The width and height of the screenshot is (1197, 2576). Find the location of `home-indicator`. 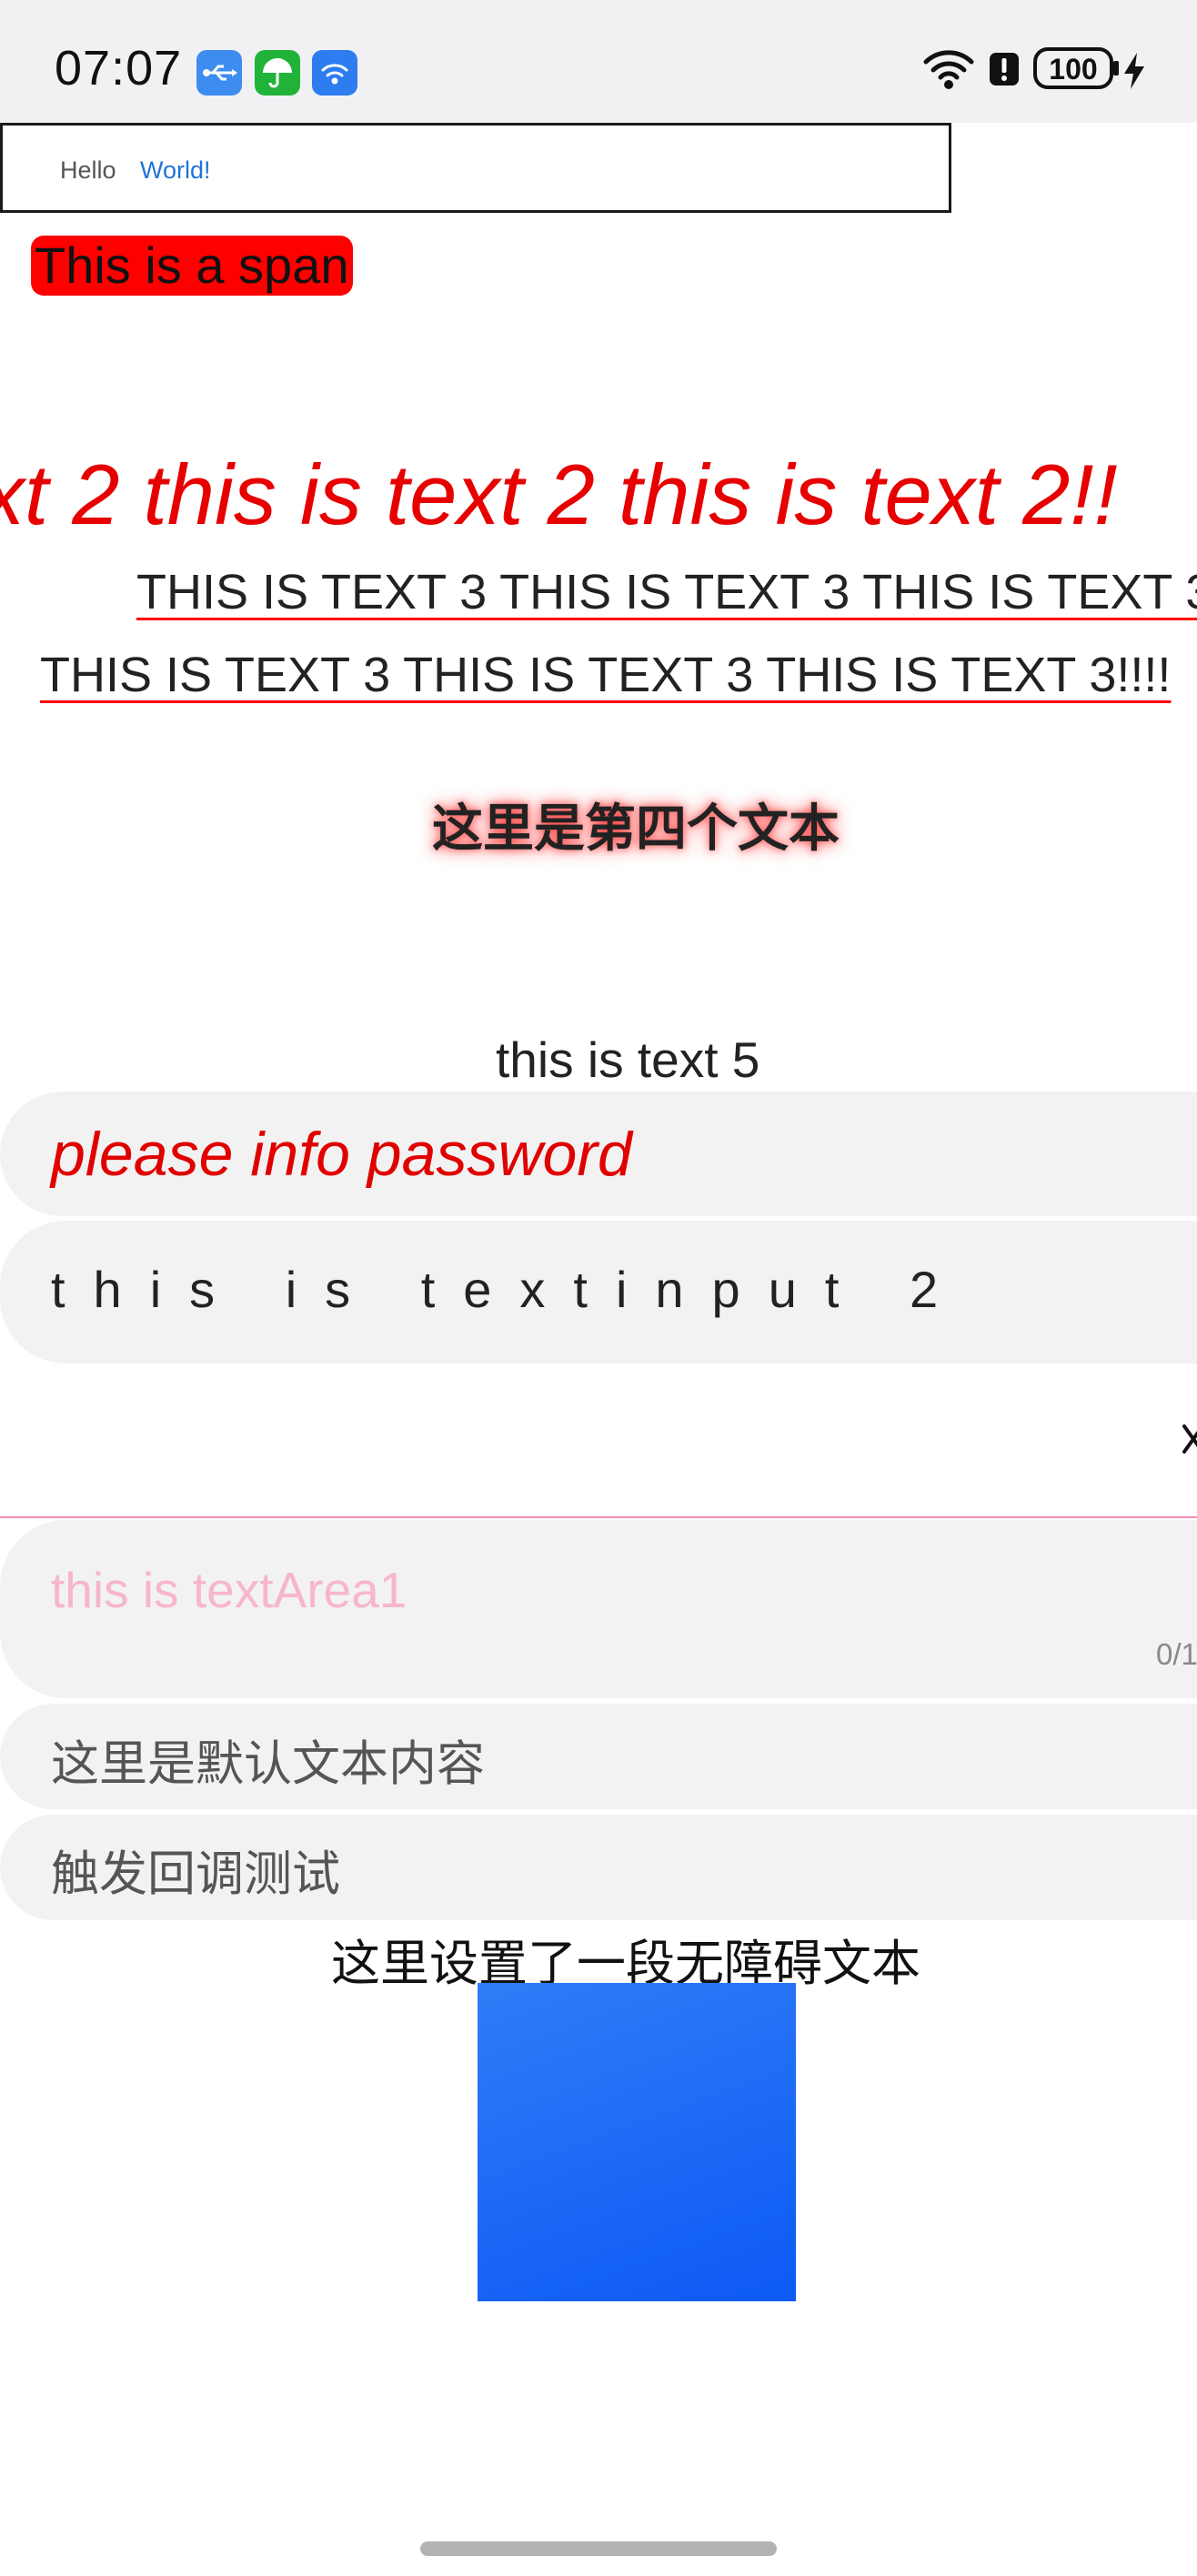

home-indicator is located at coordinates (598, 2548).